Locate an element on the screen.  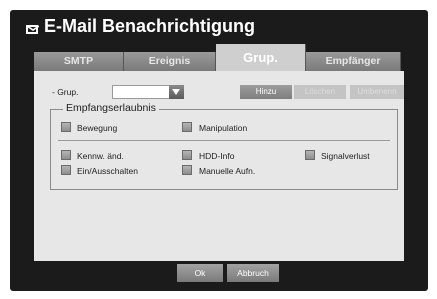
checkbox-label: Ein/Ausschalten is located at coordinates (107, 171).